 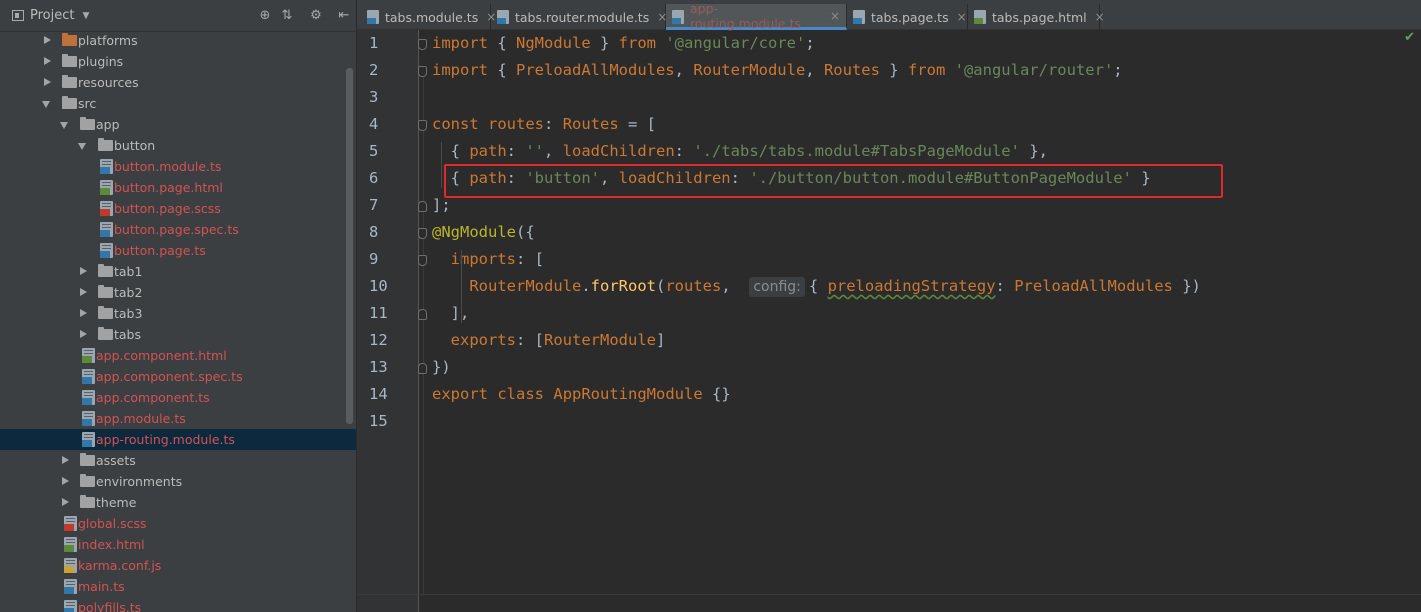 I want to click on code-token: {, so click(x=818, y=286).